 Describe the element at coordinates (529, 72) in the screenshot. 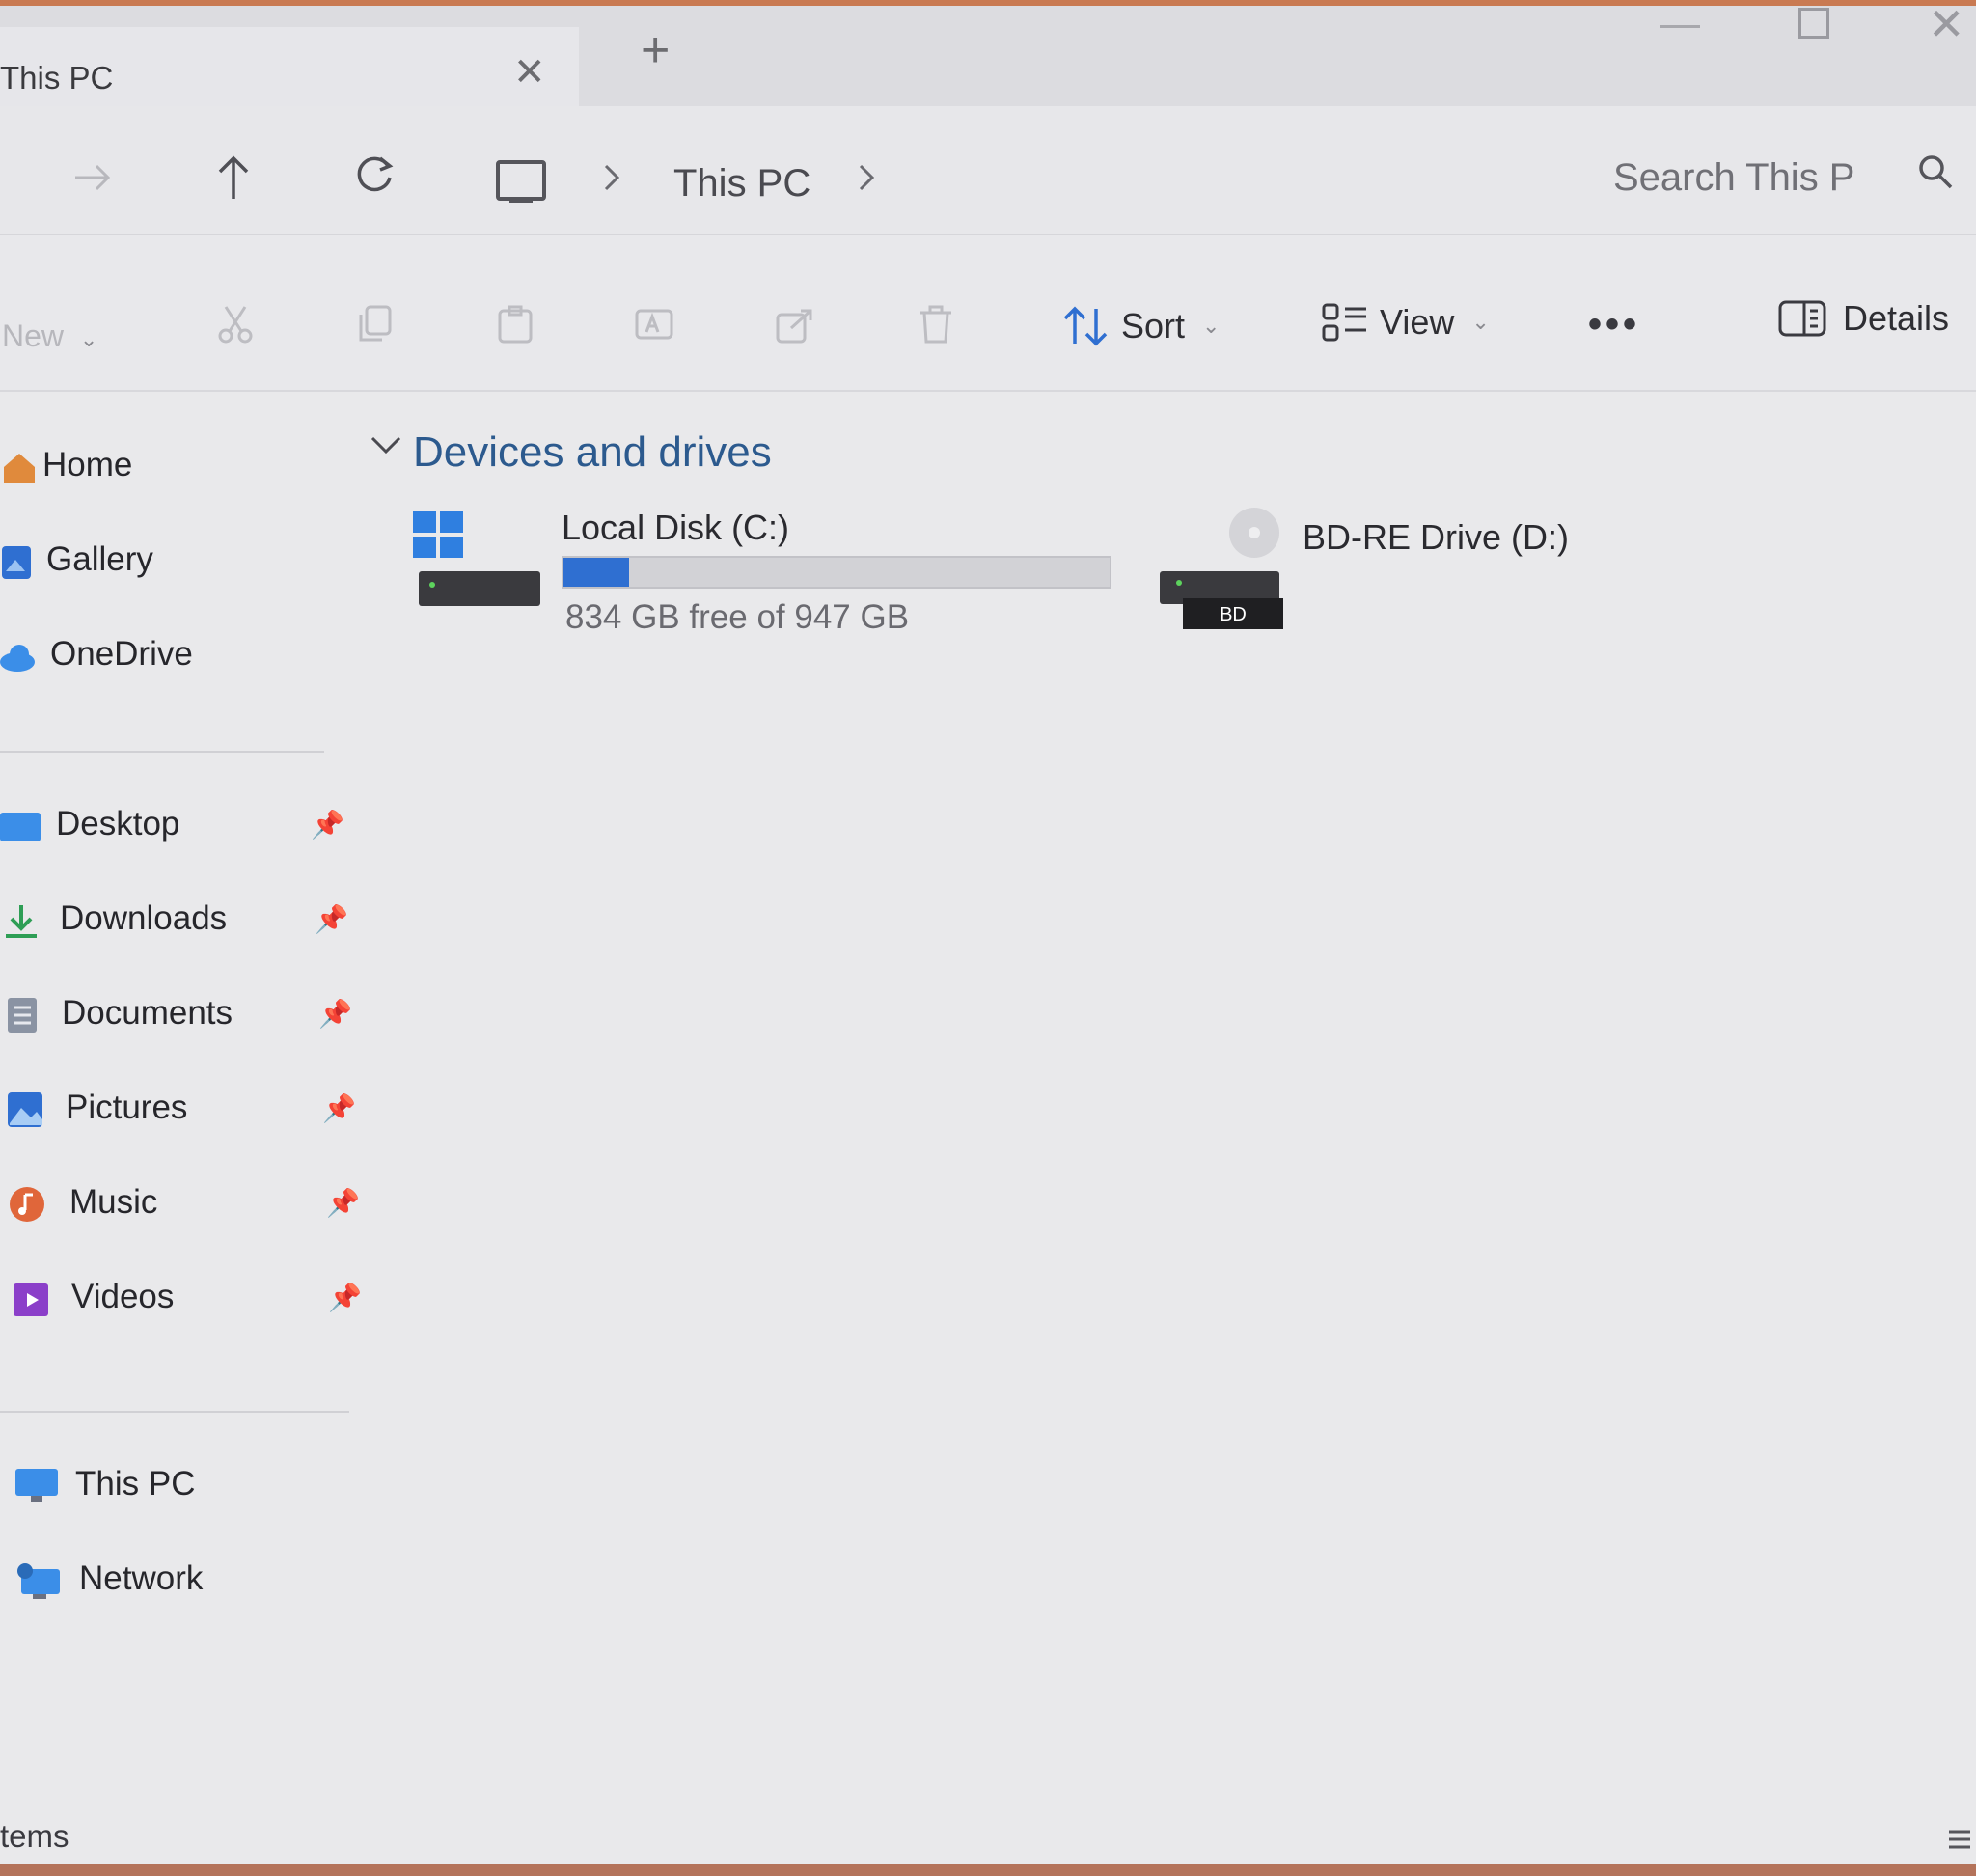

I see `tab-close-icon: ✕` at that location.